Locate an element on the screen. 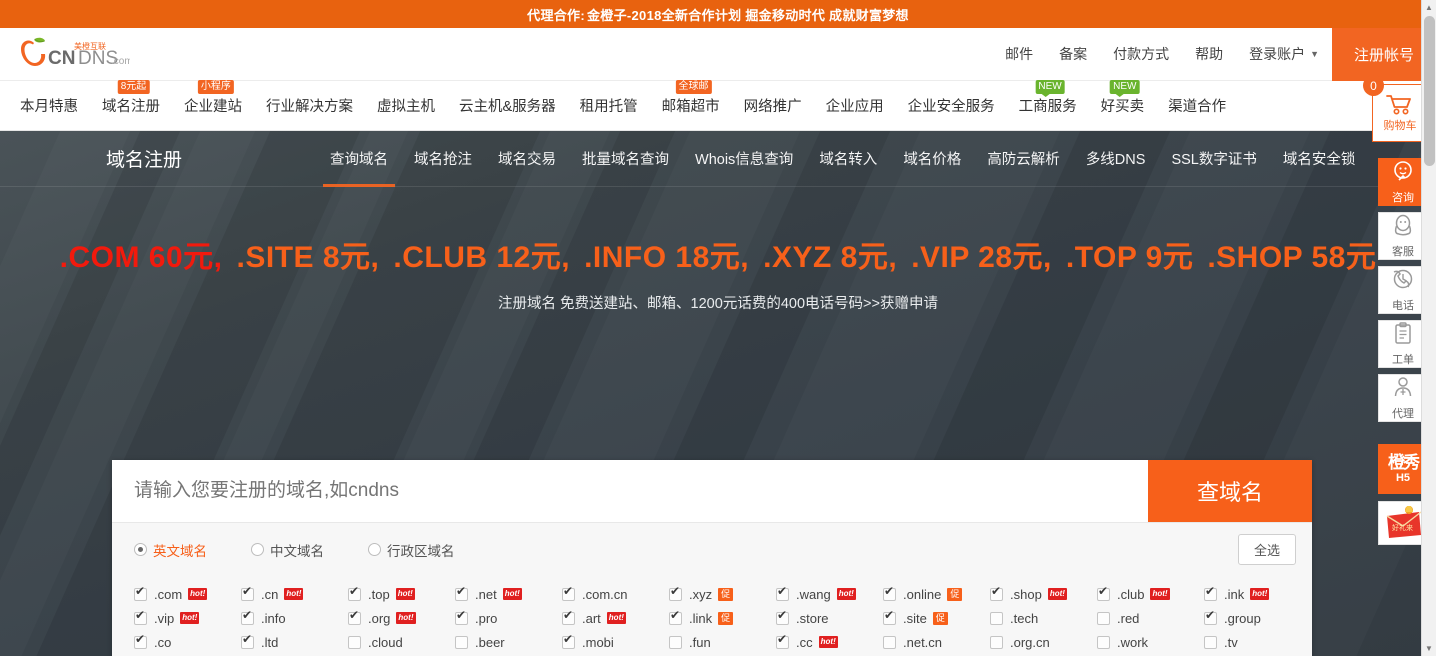 This screenshot has width=1436, height=656. tld-label: .tech is located at coordinates (1024, 618).